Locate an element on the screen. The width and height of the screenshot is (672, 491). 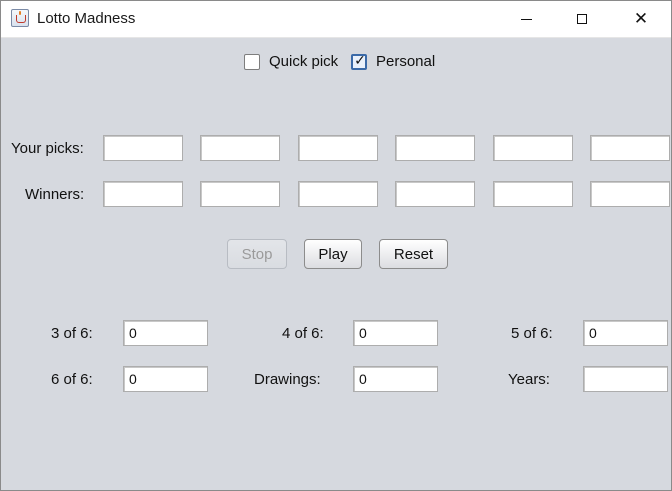
four-of-six-label: 4 of 6: is located at coordinates (303, 333).